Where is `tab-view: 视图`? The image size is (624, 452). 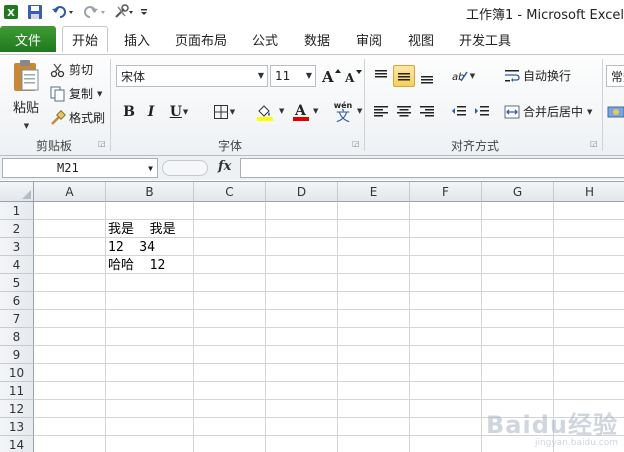
tab-view: 视图 is located at coordinates (421, 39).